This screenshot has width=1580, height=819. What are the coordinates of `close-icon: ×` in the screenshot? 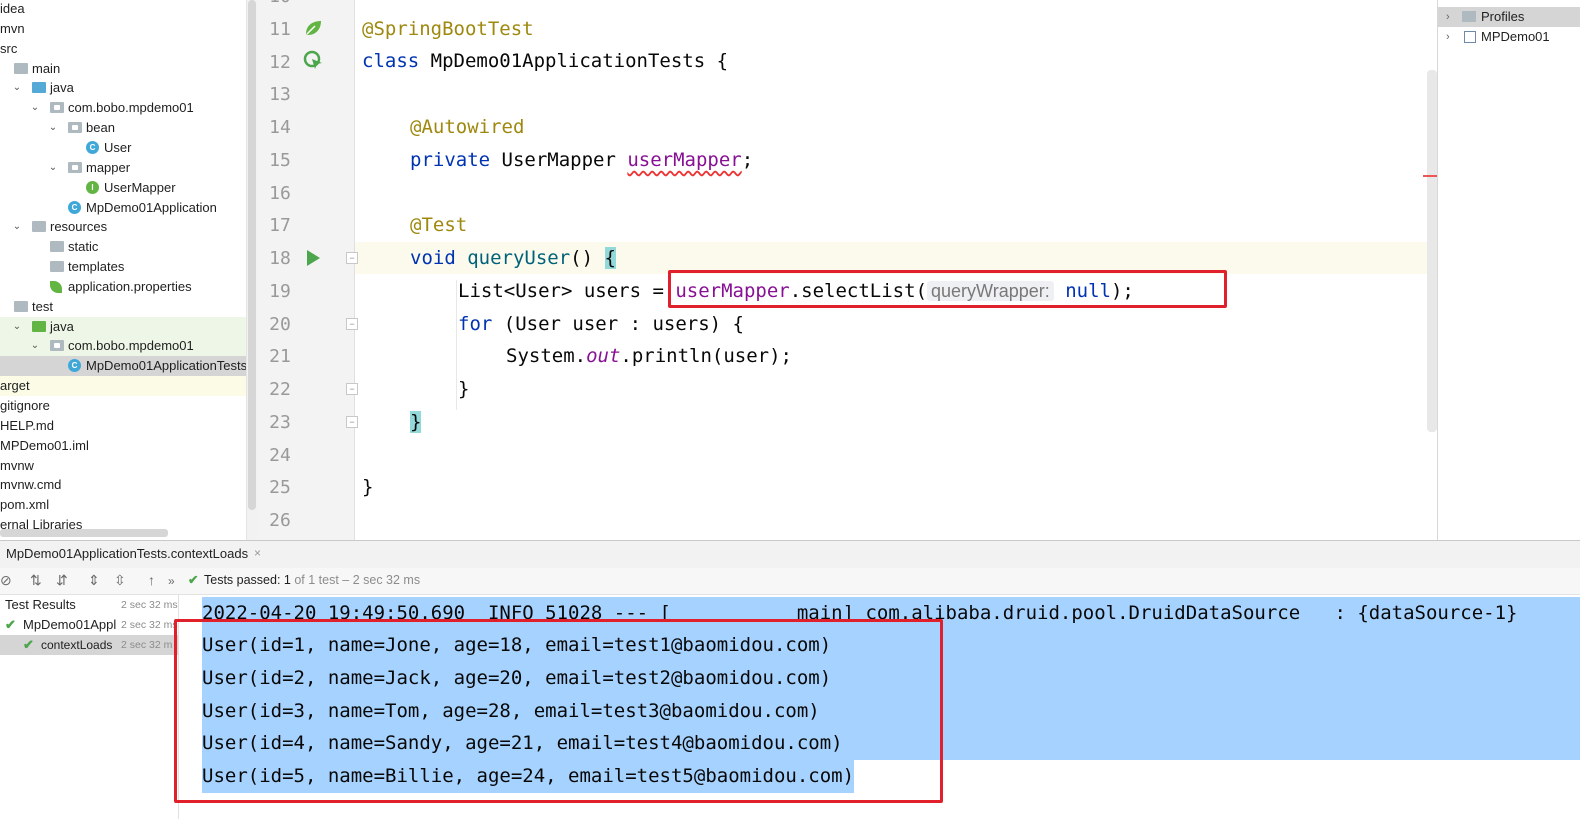 It's located at (257, 553).